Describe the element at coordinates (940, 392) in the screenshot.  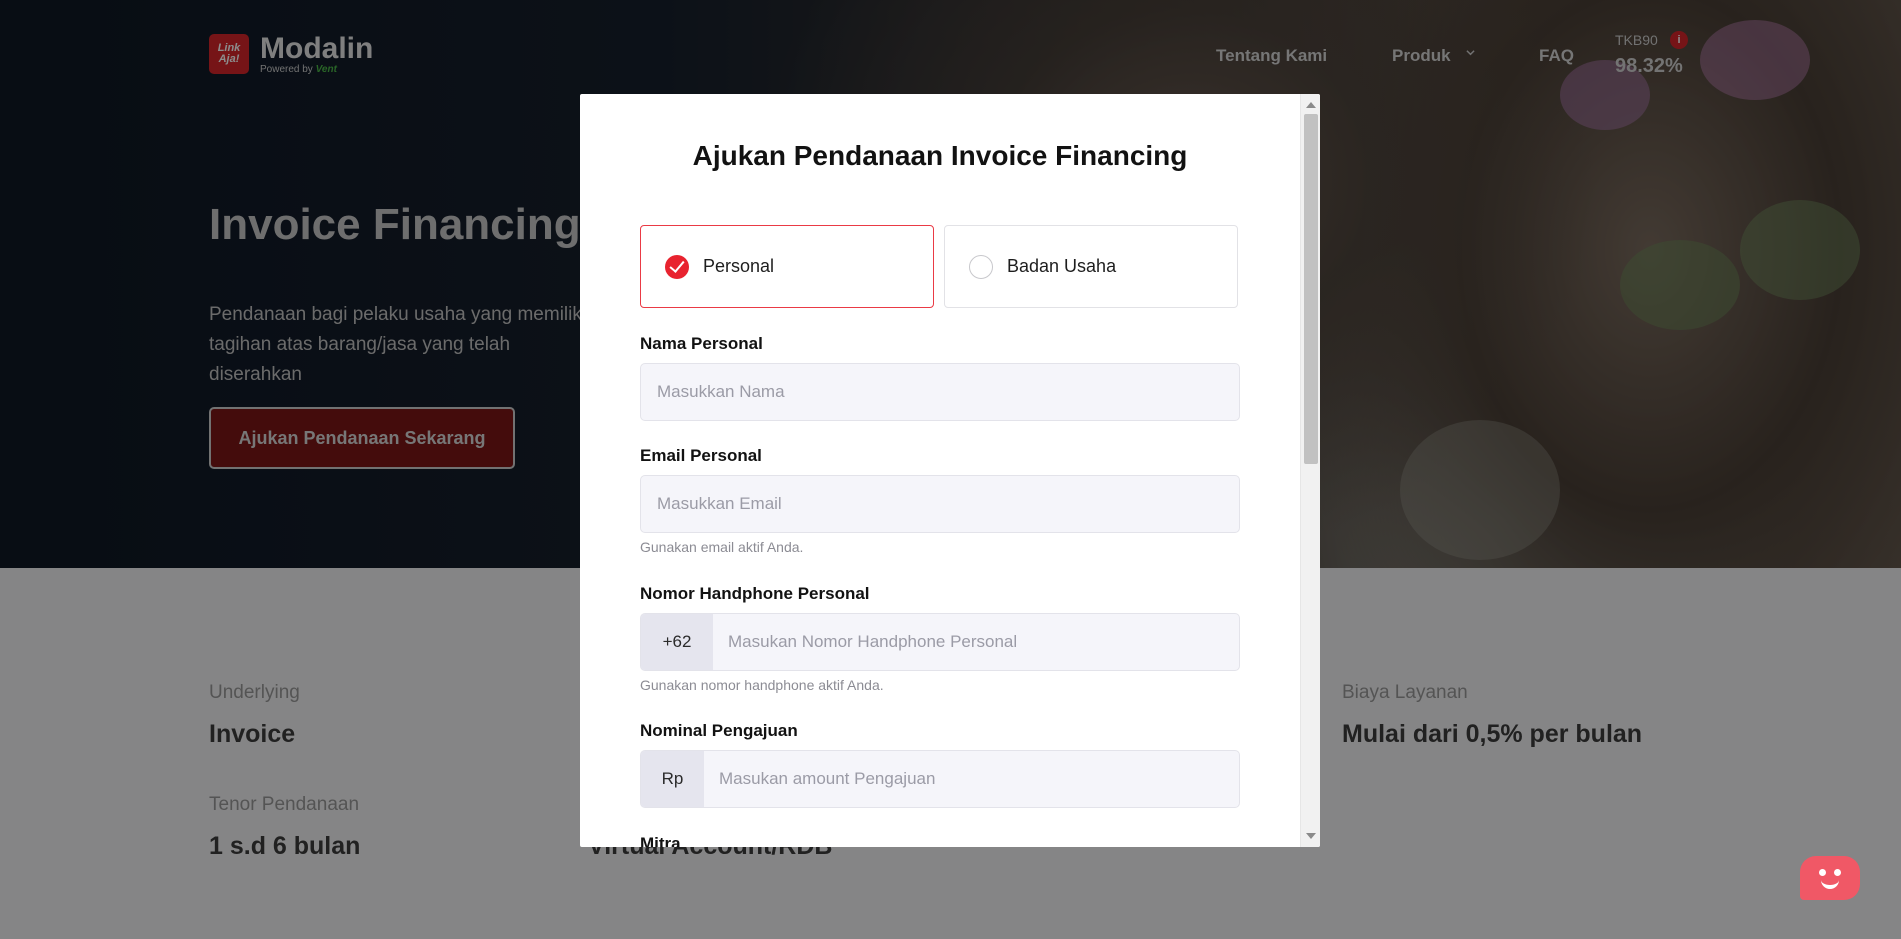
I see `name-input` at that location.